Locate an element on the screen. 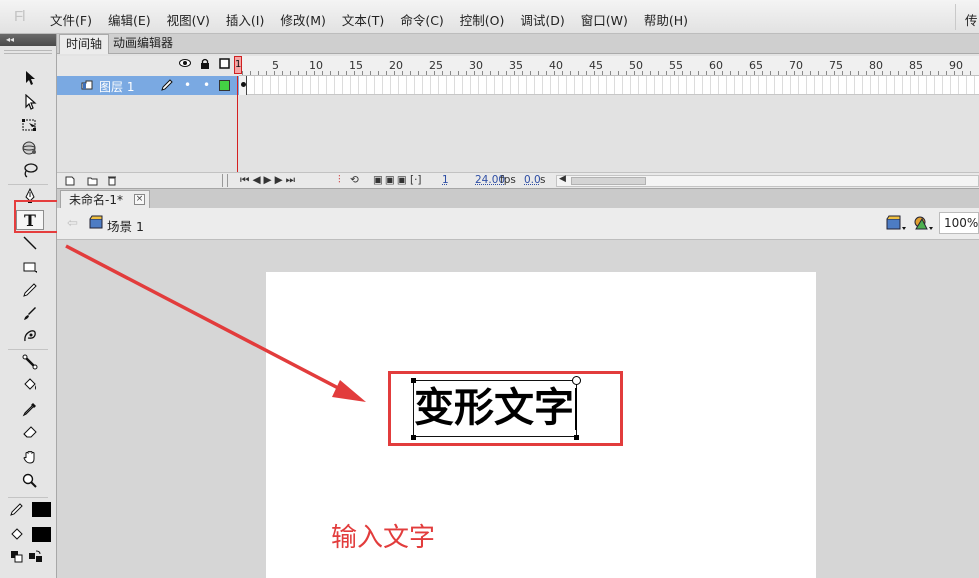  eyedropper-icon is located at coordinates (29, 410).